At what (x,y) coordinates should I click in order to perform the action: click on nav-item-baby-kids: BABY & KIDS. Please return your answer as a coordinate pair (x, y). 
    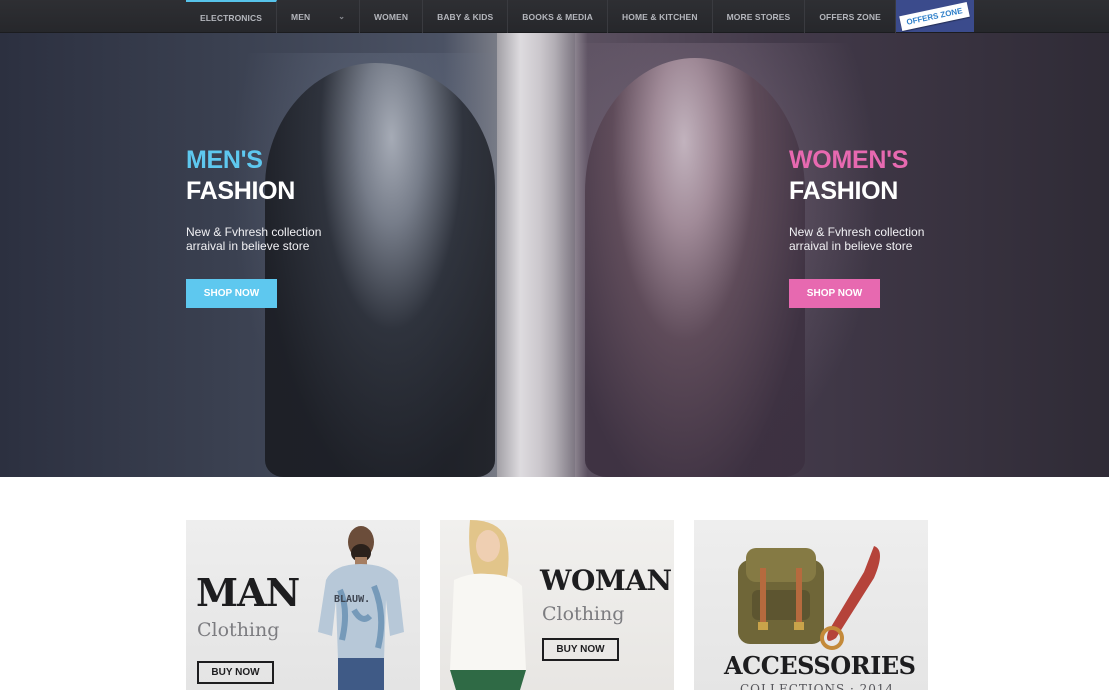
    Looking at the image, I should click on (466, 16).